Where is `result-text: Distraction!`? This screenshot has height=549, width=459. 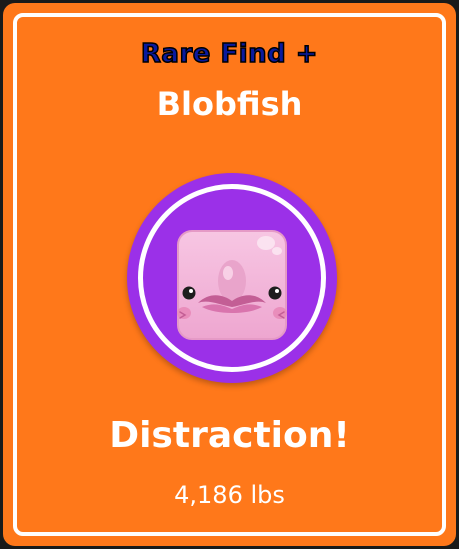
result-text: Distraction! is located at coordinates (229, 435).